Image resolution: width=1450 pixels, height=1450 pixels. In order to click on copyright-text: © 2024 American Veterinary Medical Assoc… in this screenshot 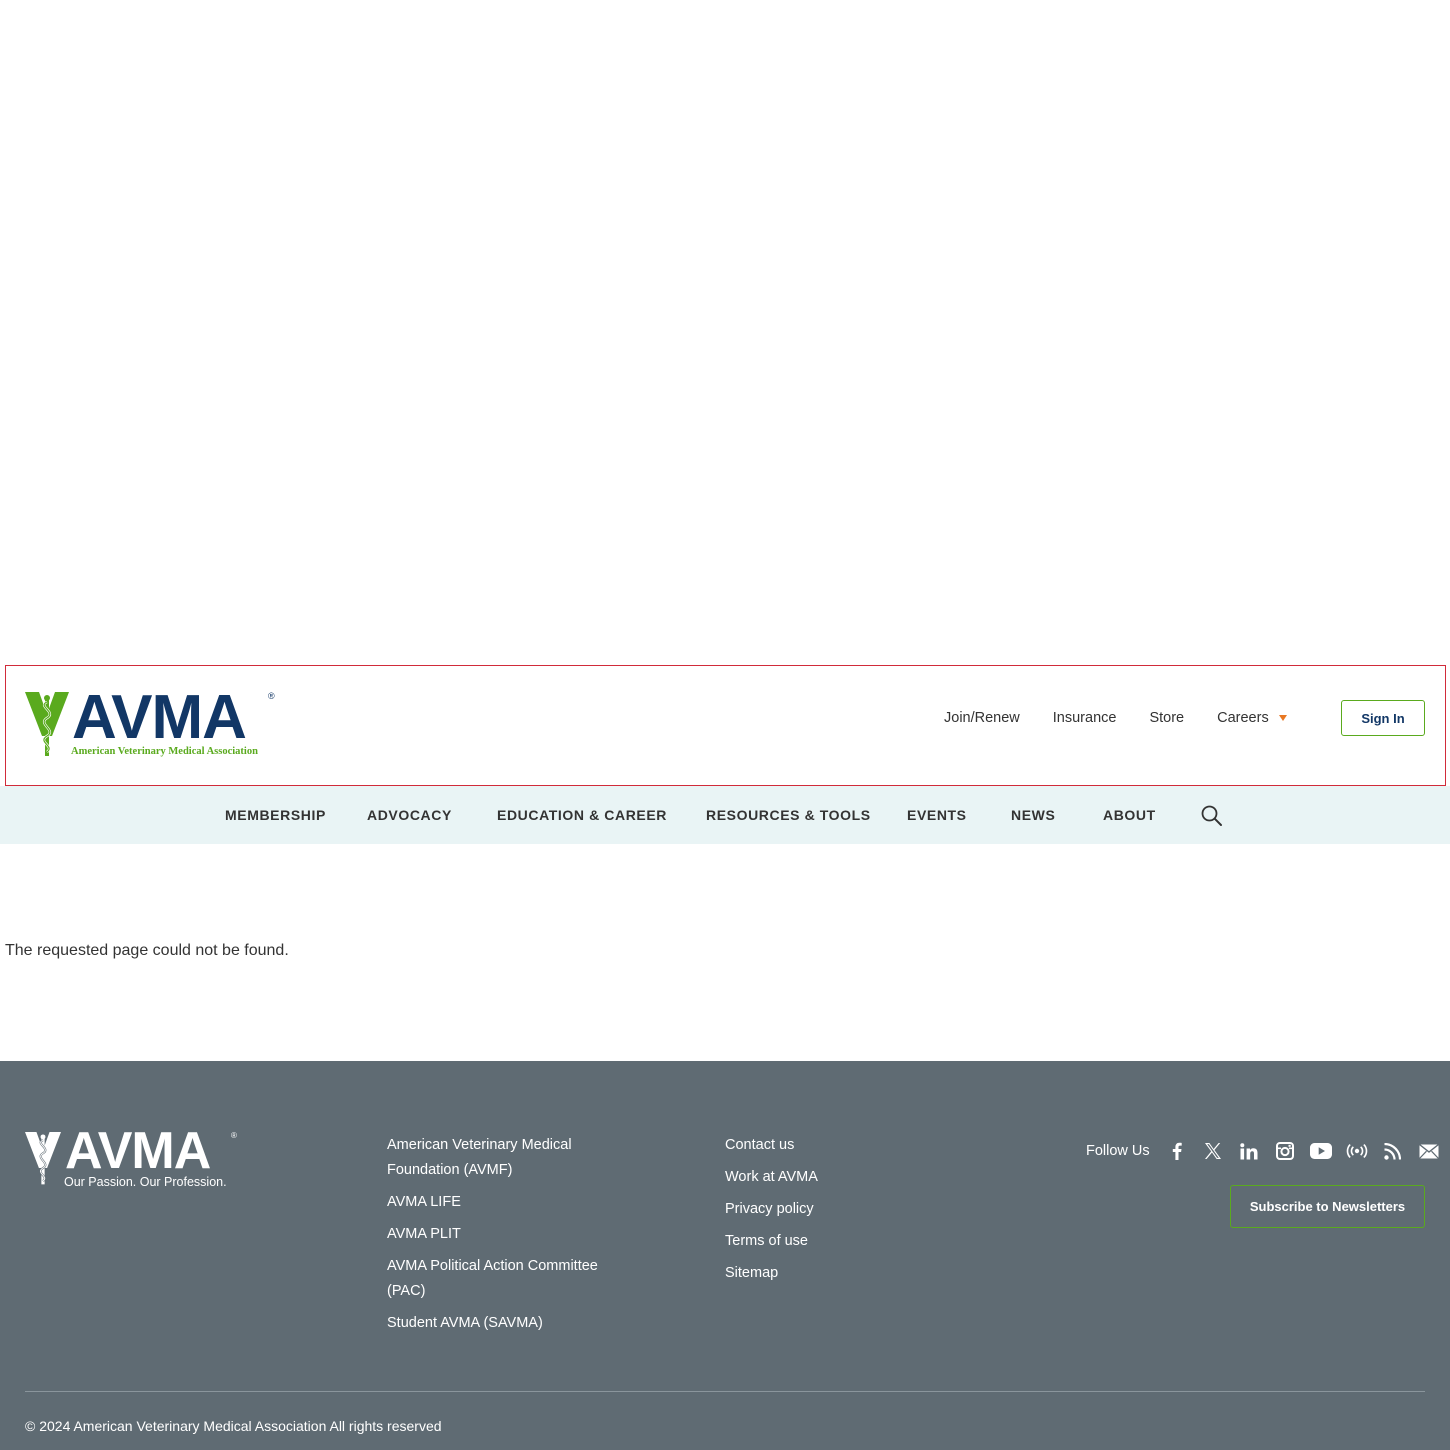, I will do `click(233, 1426)`.